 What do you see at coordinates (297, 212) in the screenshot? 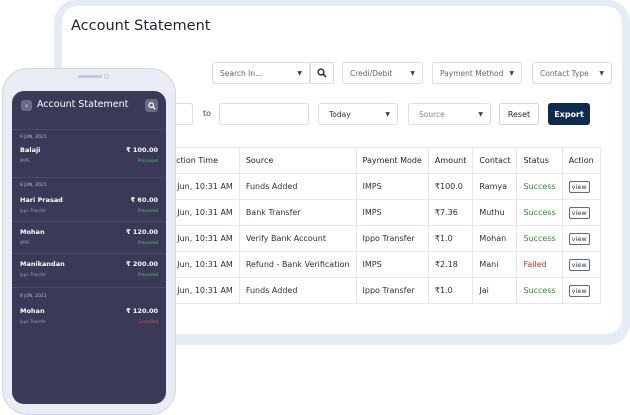
I see `cell-source: Bank Transfer` at bounding box center [297, 212].